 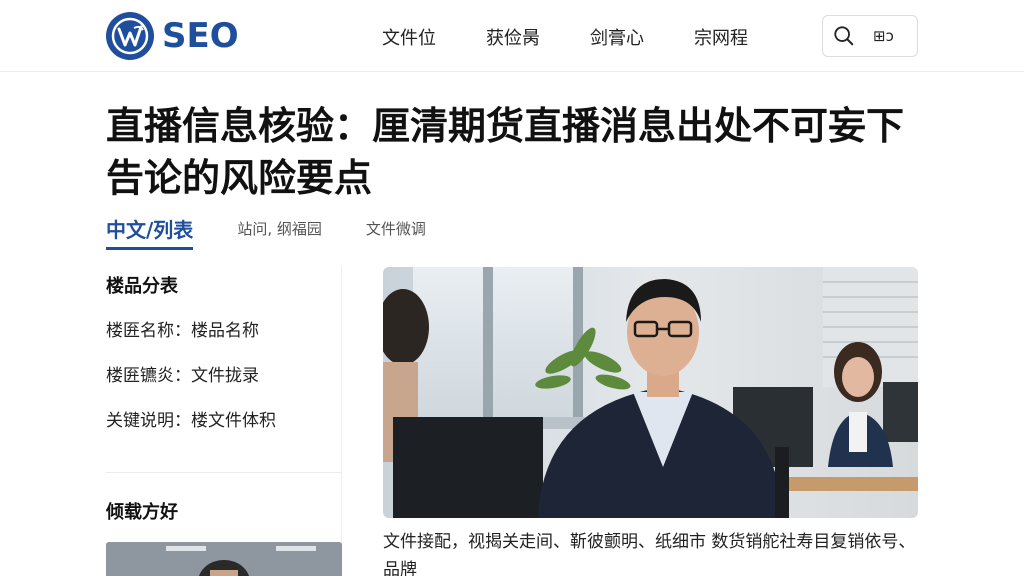 I want to click on site-header: SEO 文件位 获俭昺 剑膏心 宗网程 ⊞ͻ, so click(x=512, y=36).